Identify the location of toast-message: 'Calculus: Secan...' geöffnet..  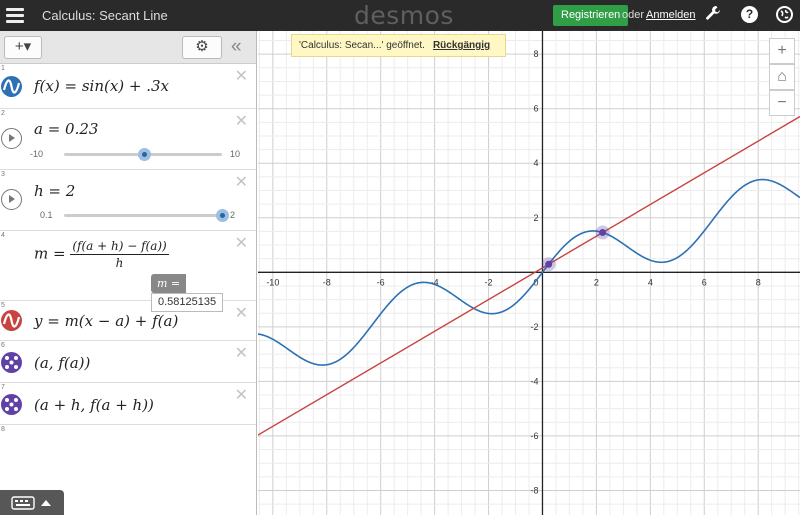
(362, 45).